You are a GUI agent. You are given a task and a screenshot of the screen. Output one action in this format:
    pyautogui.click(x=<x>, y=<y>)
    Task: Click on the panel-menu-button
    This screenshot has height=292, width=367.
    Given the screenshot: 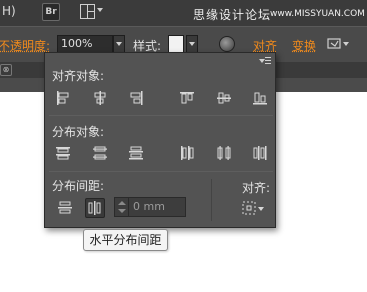 What is the action you would take?
    pyautogui.click(x=265, y=61)
    